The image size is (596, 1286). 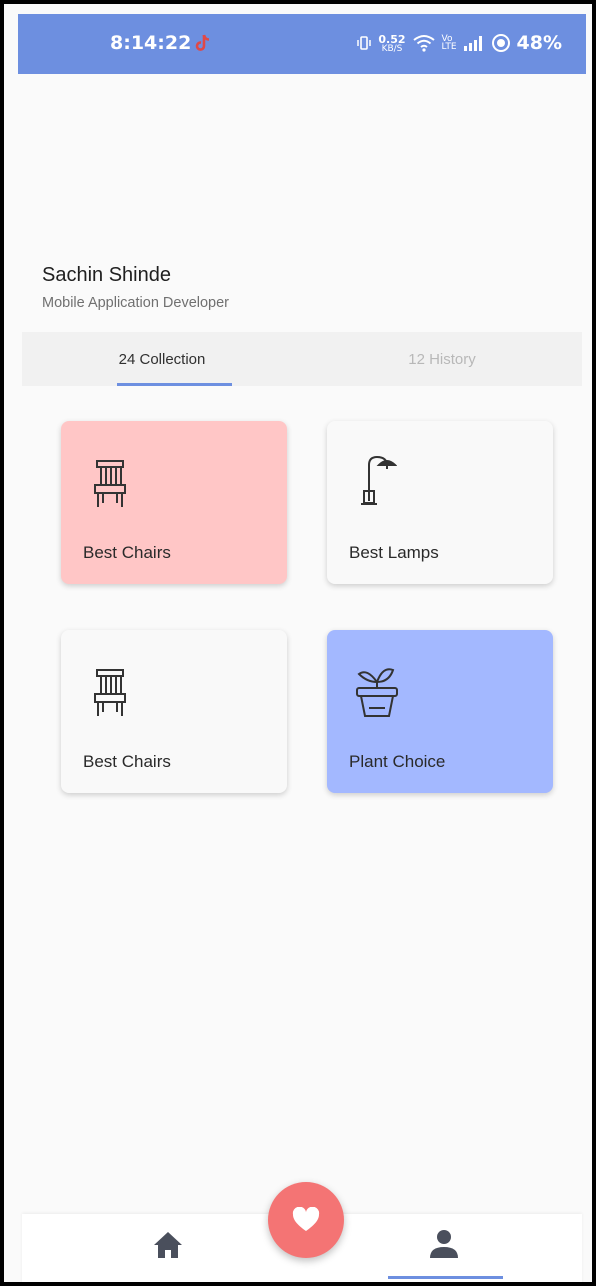 What do you see at coordinates (440, 711) in the screenshot?
I see `collection-card-plant-choice: Plant Choice` at bounding box center [440, 711].